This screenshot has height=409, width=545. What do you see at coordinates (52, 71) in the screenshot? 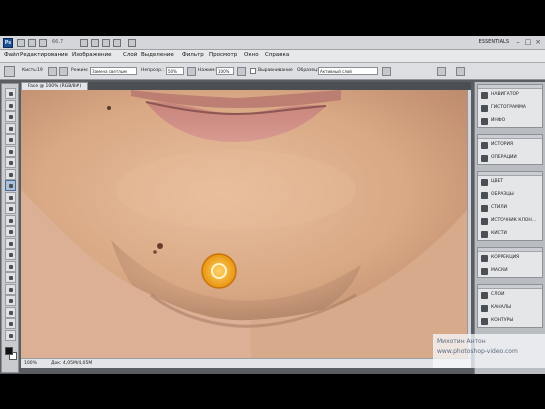
I see `brush-panel-icon` at bounding box center [52, 71].